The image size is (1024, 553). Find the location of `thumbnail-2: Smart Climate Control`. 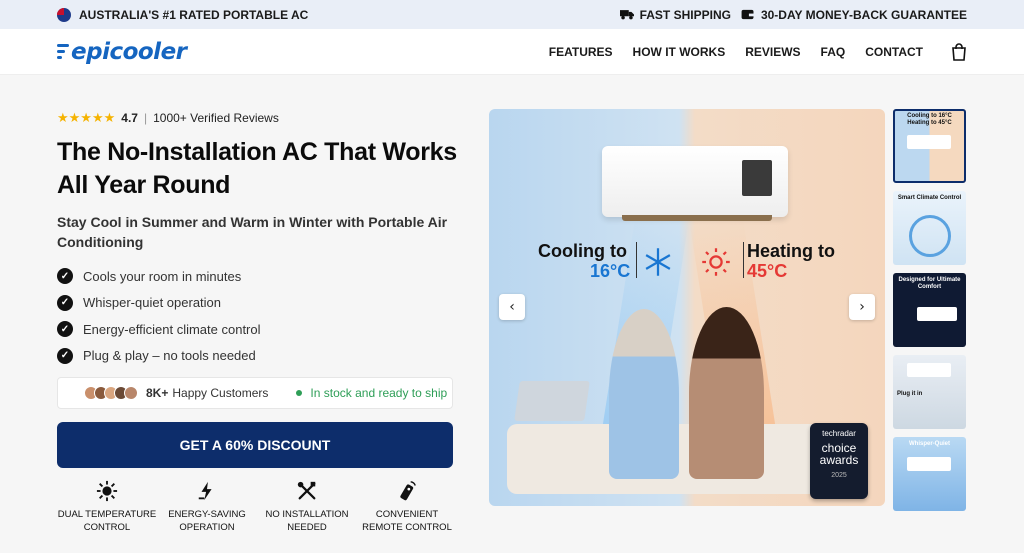

thumbnail-2: Smart Climate Control is located at coordinates (929, 228).